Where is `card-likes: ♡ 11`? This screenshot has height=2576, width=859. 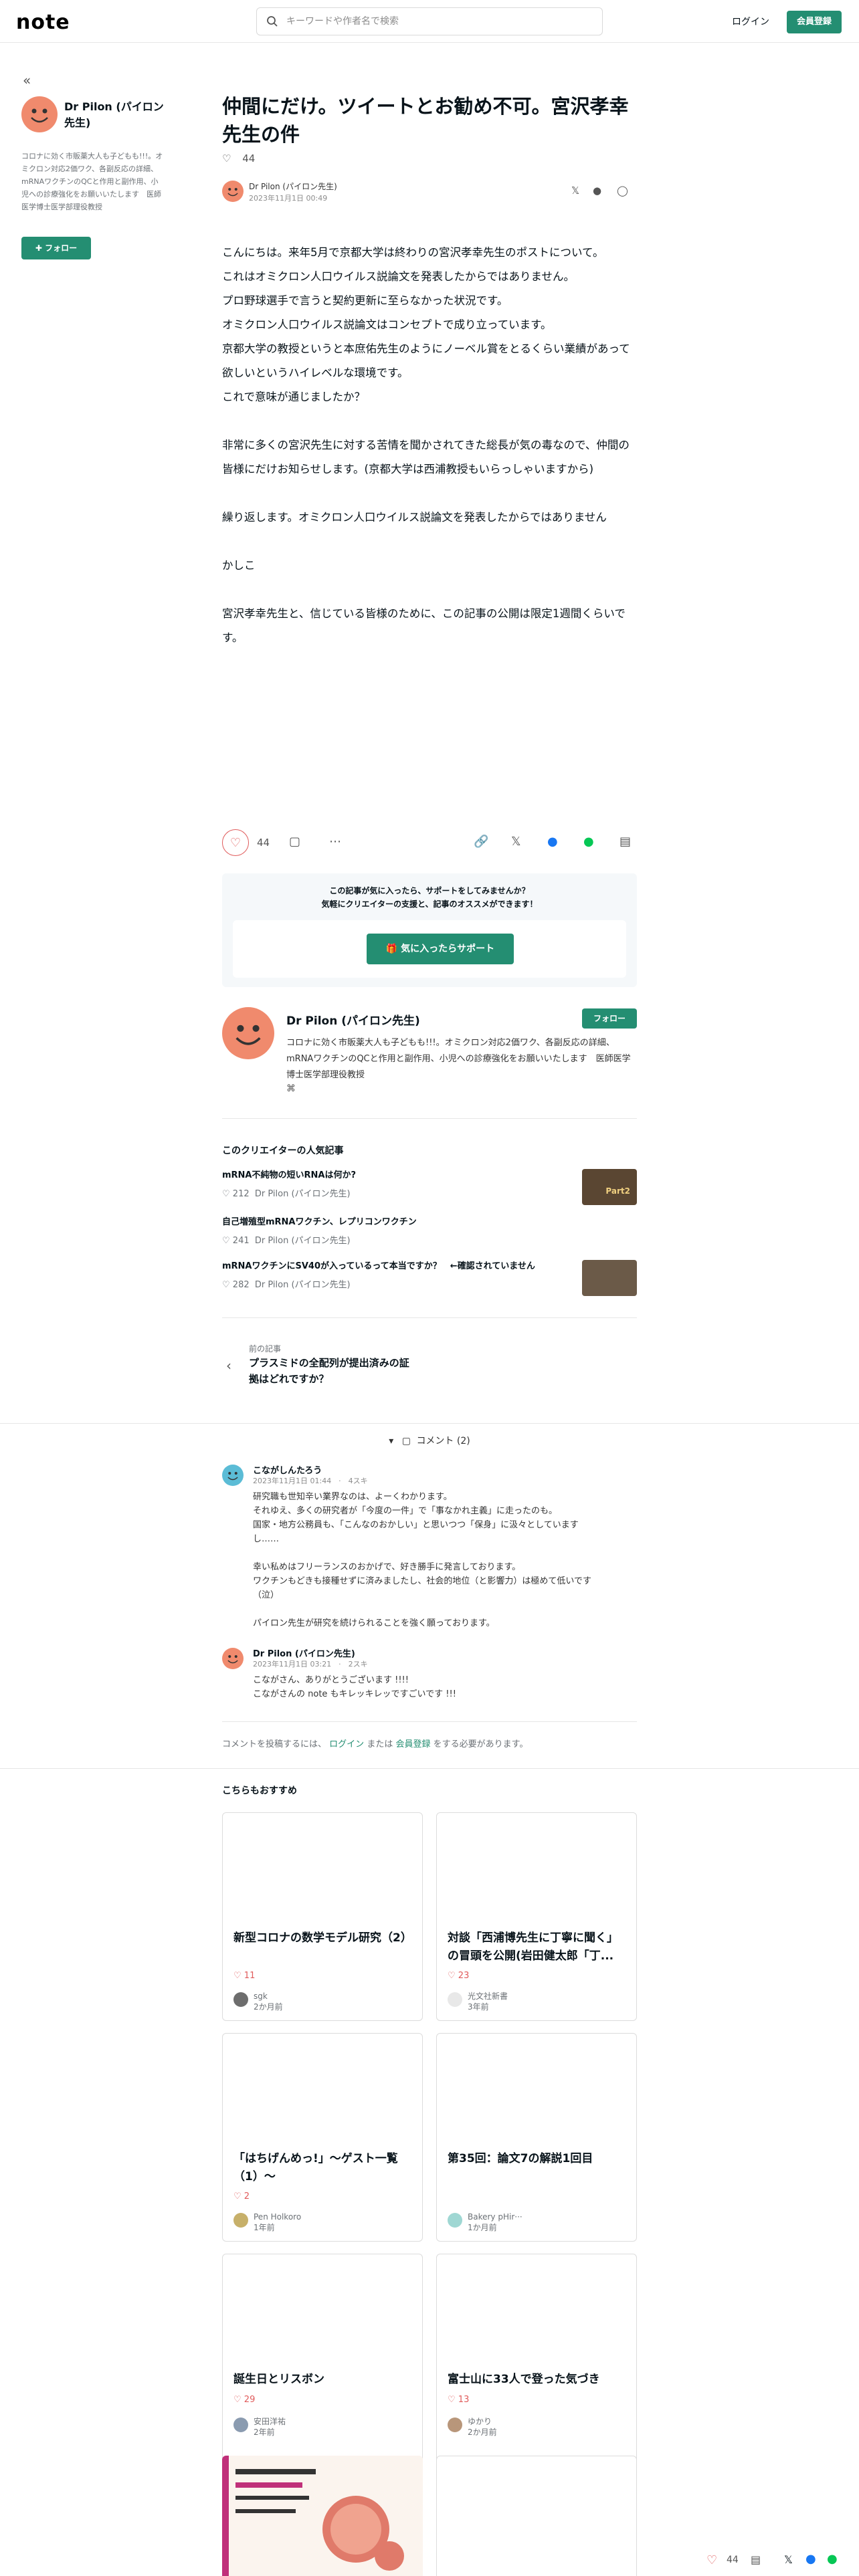 card-likes: ♡ 11 is located at coordinates (245, 1976).